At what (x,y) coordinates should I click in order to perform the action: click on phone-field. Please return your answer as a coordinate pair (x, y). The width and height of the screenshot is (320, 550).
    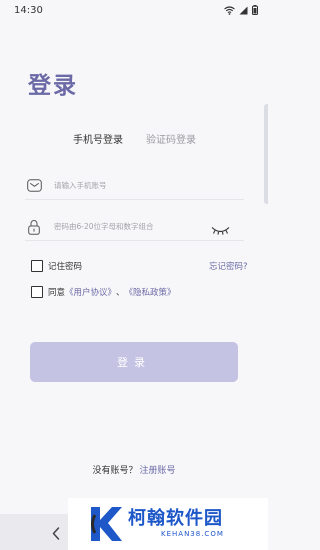
    Looking at the image, I should click on (134, 186).